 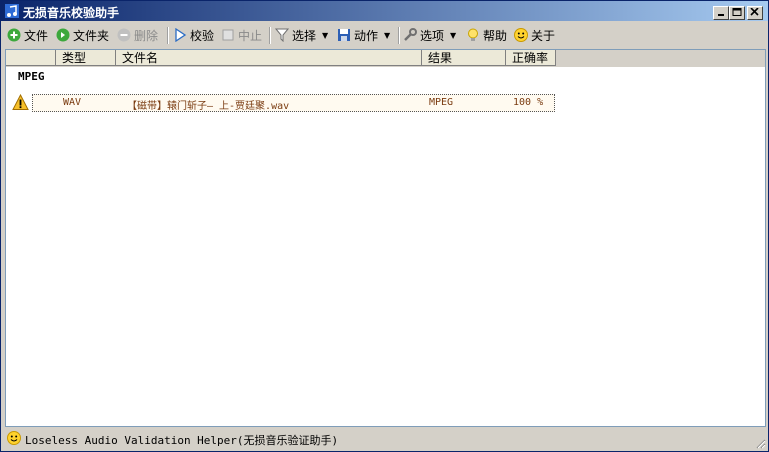 What do you see at coordinates (124, 35) in the screenshot?
I see `delete-icon` at bounding box center [124, 35].